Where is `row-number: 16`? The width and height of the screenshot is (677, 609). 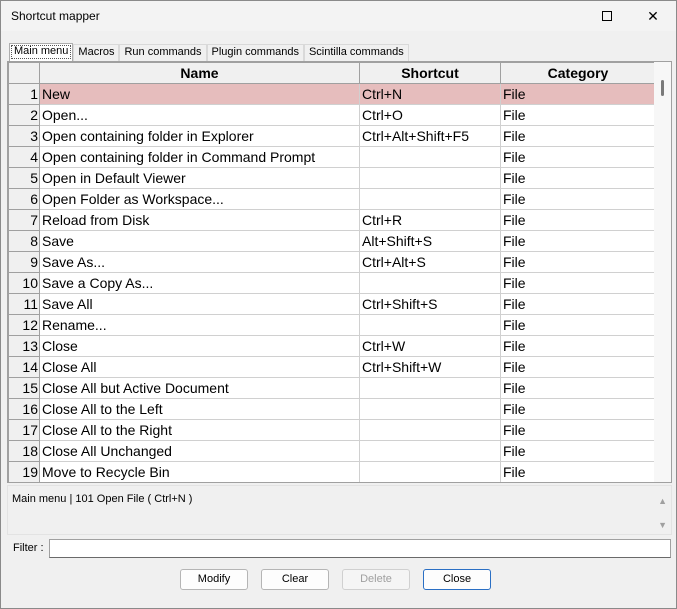
row-number: 16 is located at coordinates (24, 409).